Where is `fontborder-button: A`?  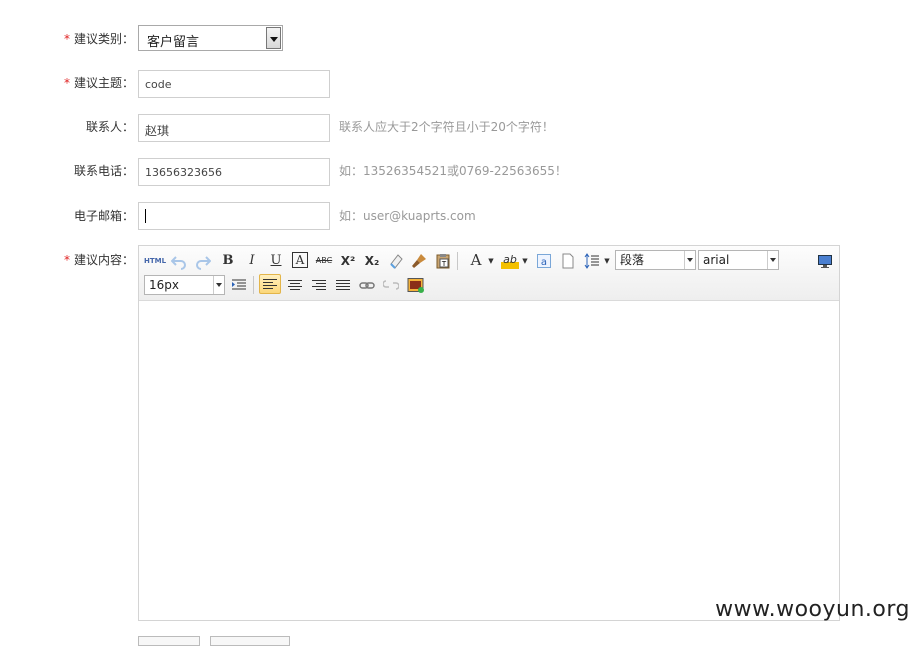
fontborder-button: A is located at coordinates (300, 260).